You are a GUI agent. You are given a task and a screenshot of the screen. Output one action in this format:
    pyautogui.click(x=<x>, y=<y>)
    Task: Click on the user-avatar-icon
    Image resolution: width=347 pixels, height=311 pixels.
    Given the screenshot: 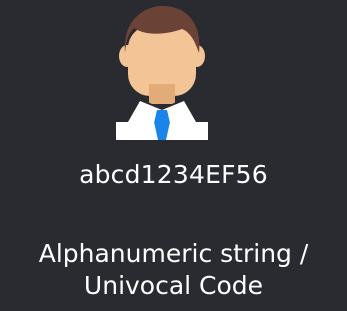 What is the action you would take?
    pyautogui.click(x=162, y=73)
    